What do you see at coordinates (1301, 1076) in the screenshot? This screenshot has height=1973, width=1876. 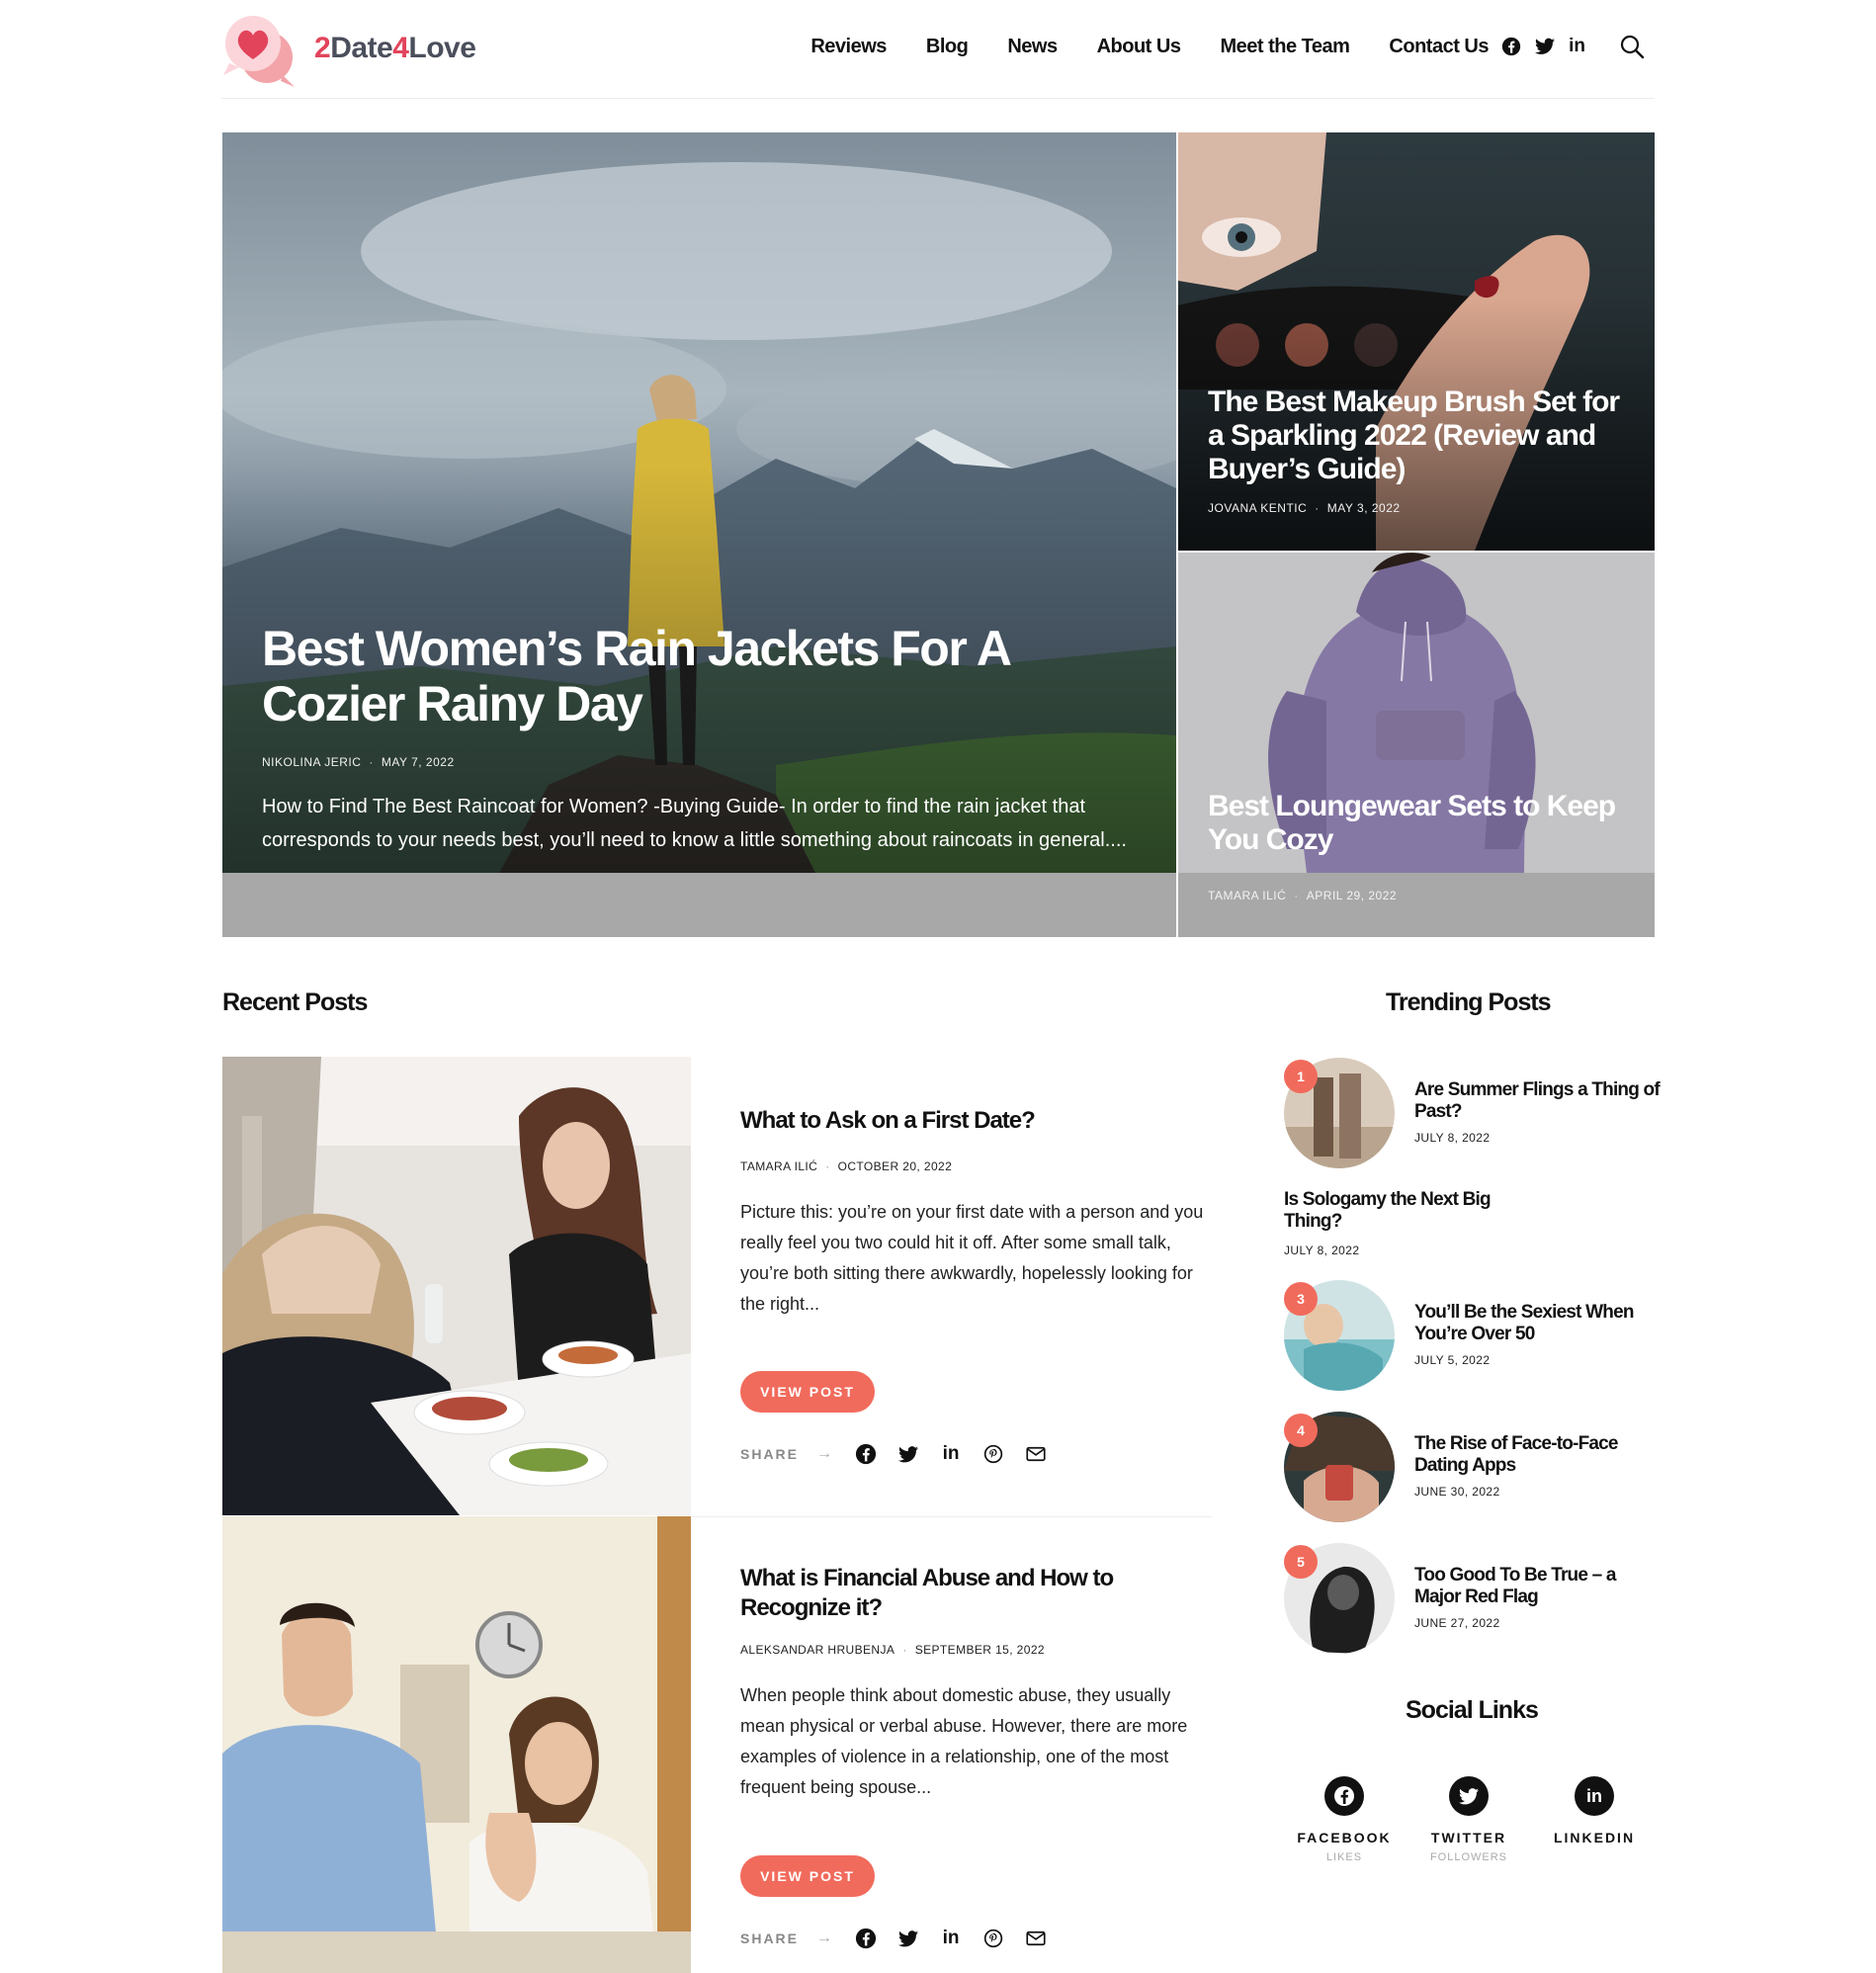 I see `trending-rank-badge: 1` at bounding box center [1301, 1076].